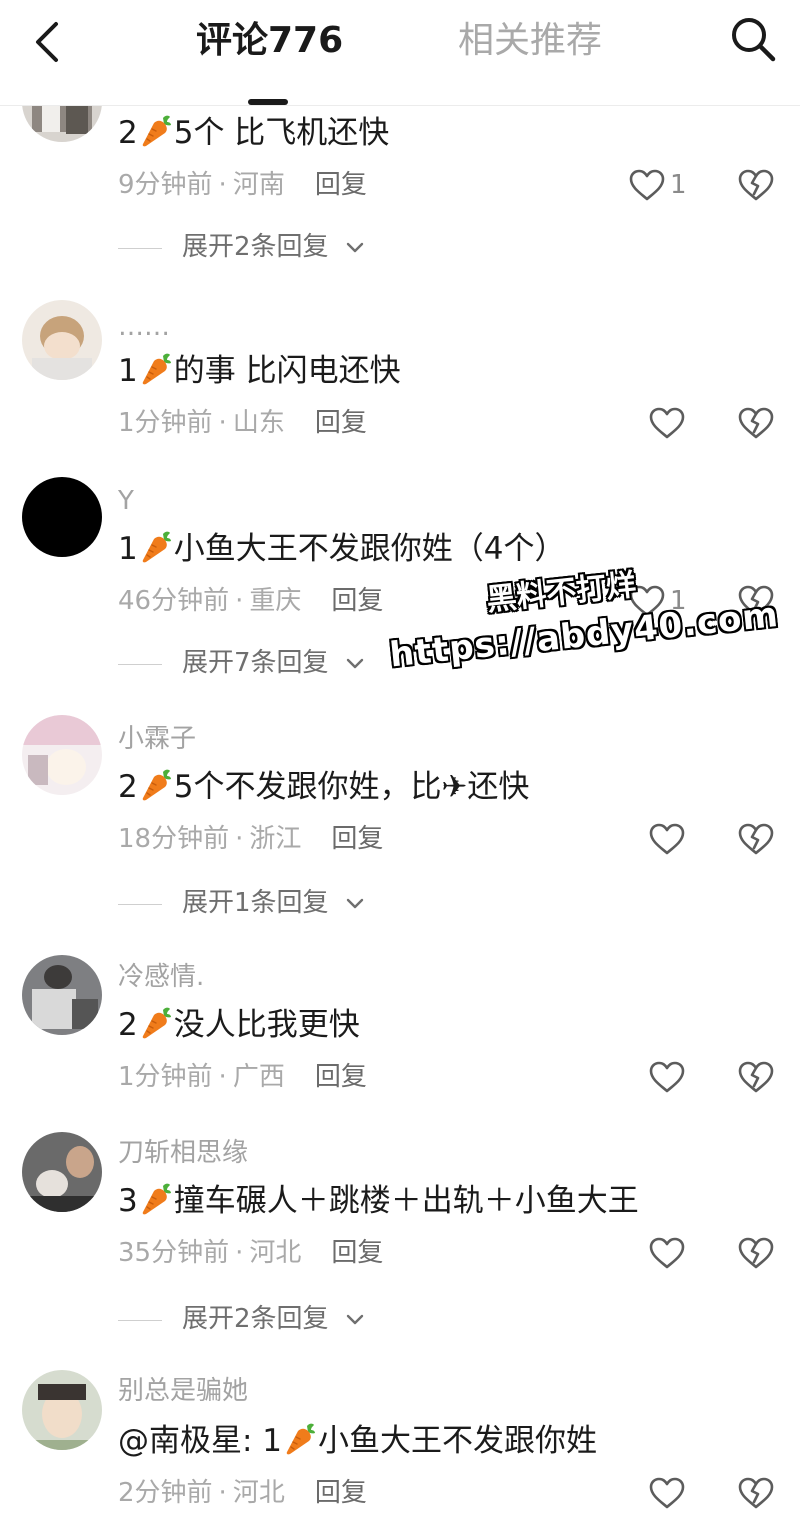 Image resolution: width=800 pixels, height=1524 pixels. I want to click on comment-text: 1 小鱼大王不发跟你姓（4个）, so click(342, 548).